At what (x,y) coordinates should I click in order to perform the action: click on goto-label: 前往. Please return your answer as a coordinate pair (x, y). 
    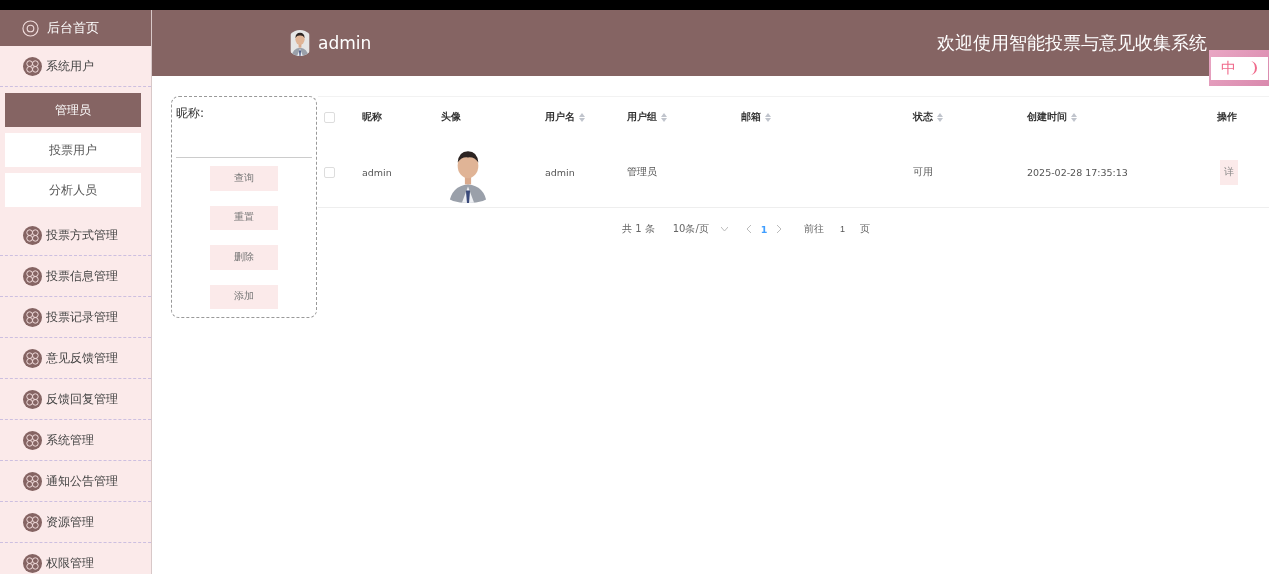
    Looking at the image, I should click on (814, 229).